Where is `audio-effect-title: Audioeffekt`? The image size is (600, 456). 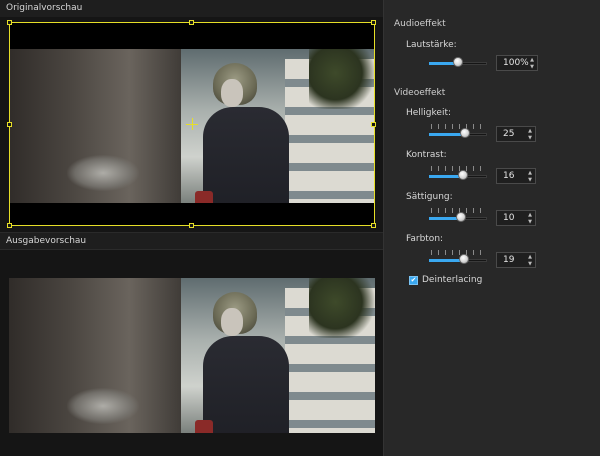 audio-effect-title: Audioeffekt is located at coordinates (420, 24).